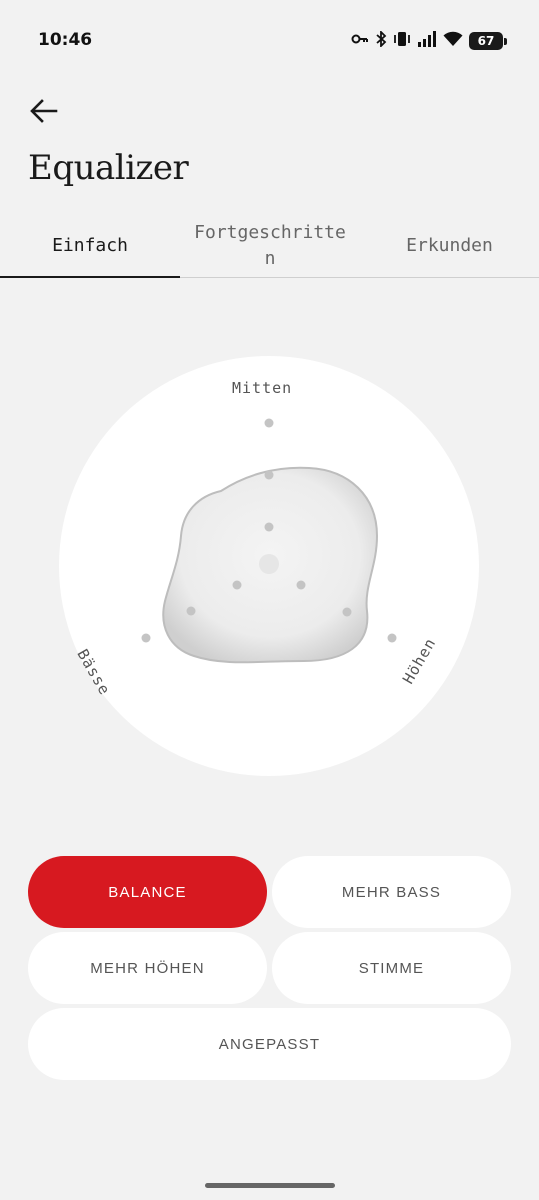  I want to click on status-icons: 67, so click(429, 40).